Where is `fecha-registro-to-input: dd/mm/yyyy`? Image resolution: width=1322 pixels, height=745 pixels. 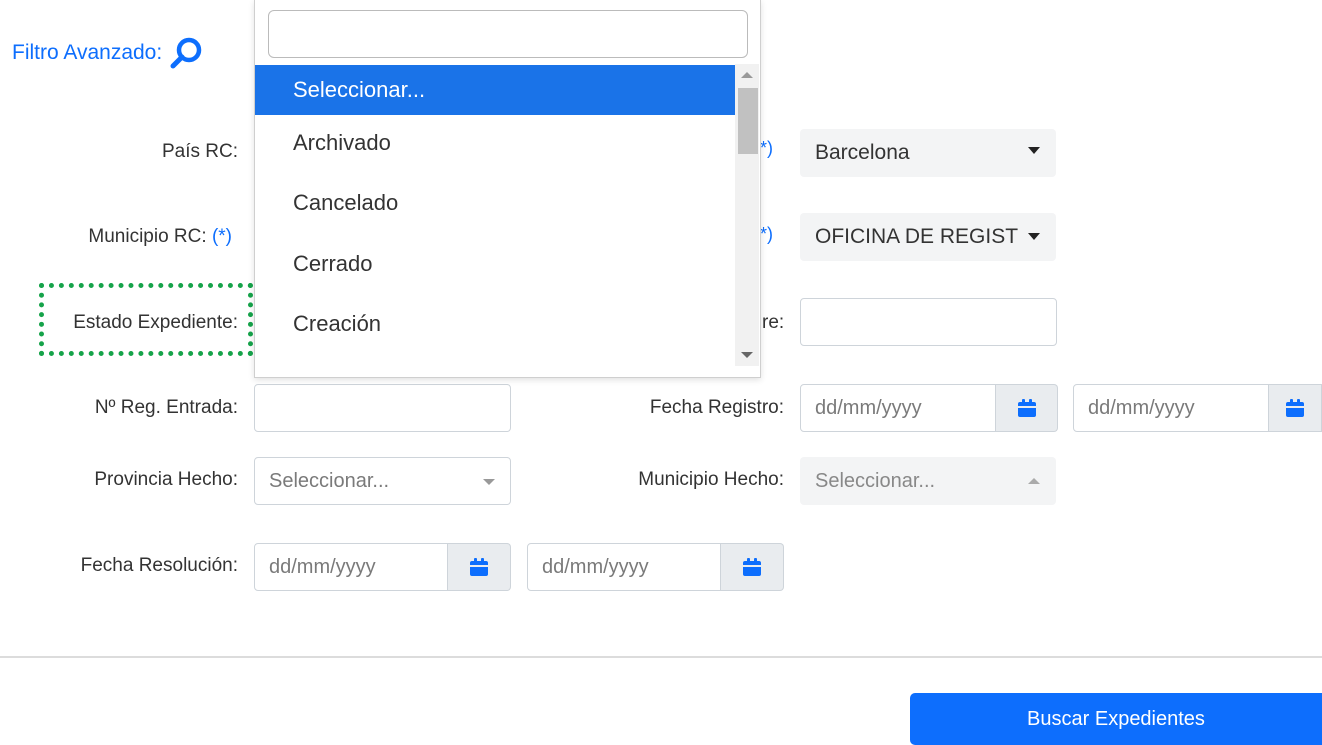 fecha-registro-to-input: dd/mm/yyyy is located at coordinates (1171, 408).